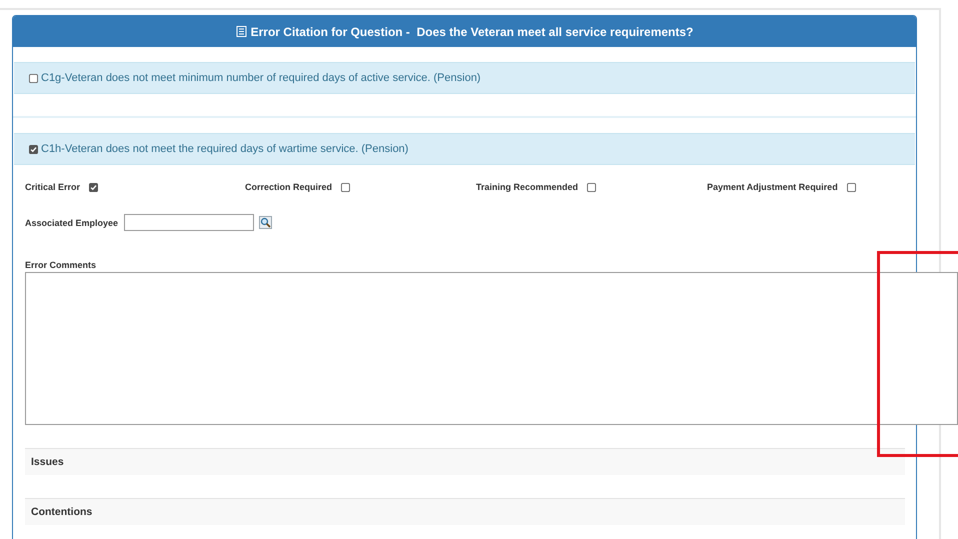 The image size is (958, 539). What do you see at coordinates (464, 149) in the screenshot?
I see `error-row: C1h-Veteran does not meet the required days of wartime service. (Pension)` at bounding box center [464, 149].